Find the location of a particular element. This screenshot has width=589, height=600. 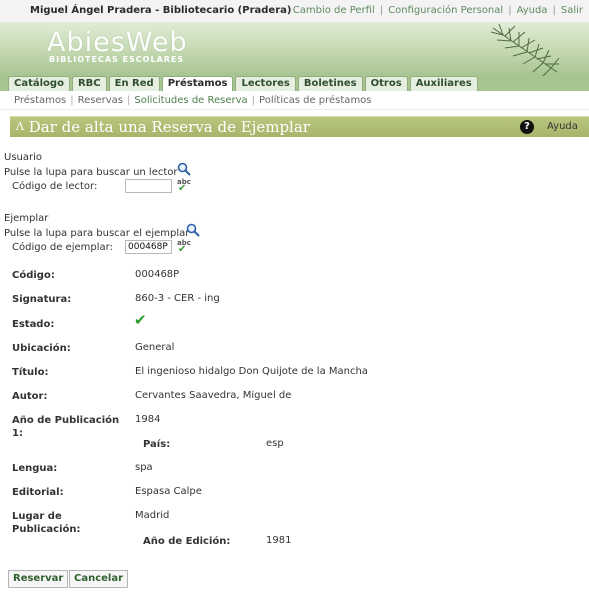

logo-main-text: AbiesWeb is located at coordinates (117, 42).